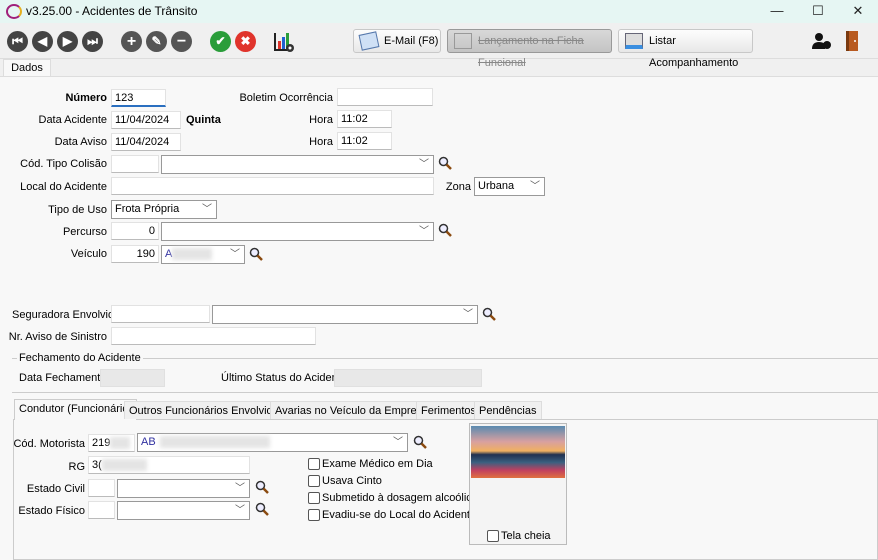 This screenshot has height=560, width=878. I want to click on user-permissions-icon, so click(822, 41).